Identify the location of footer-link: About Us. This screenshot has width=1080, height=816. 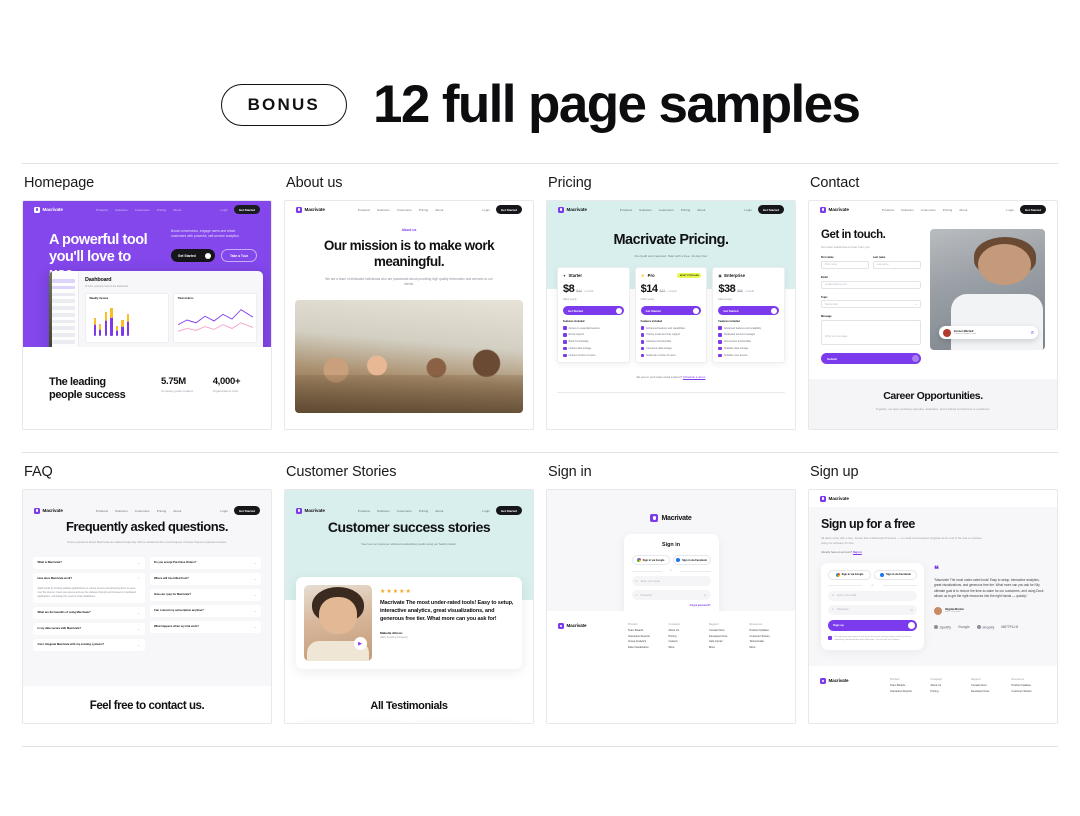
(948, 685).